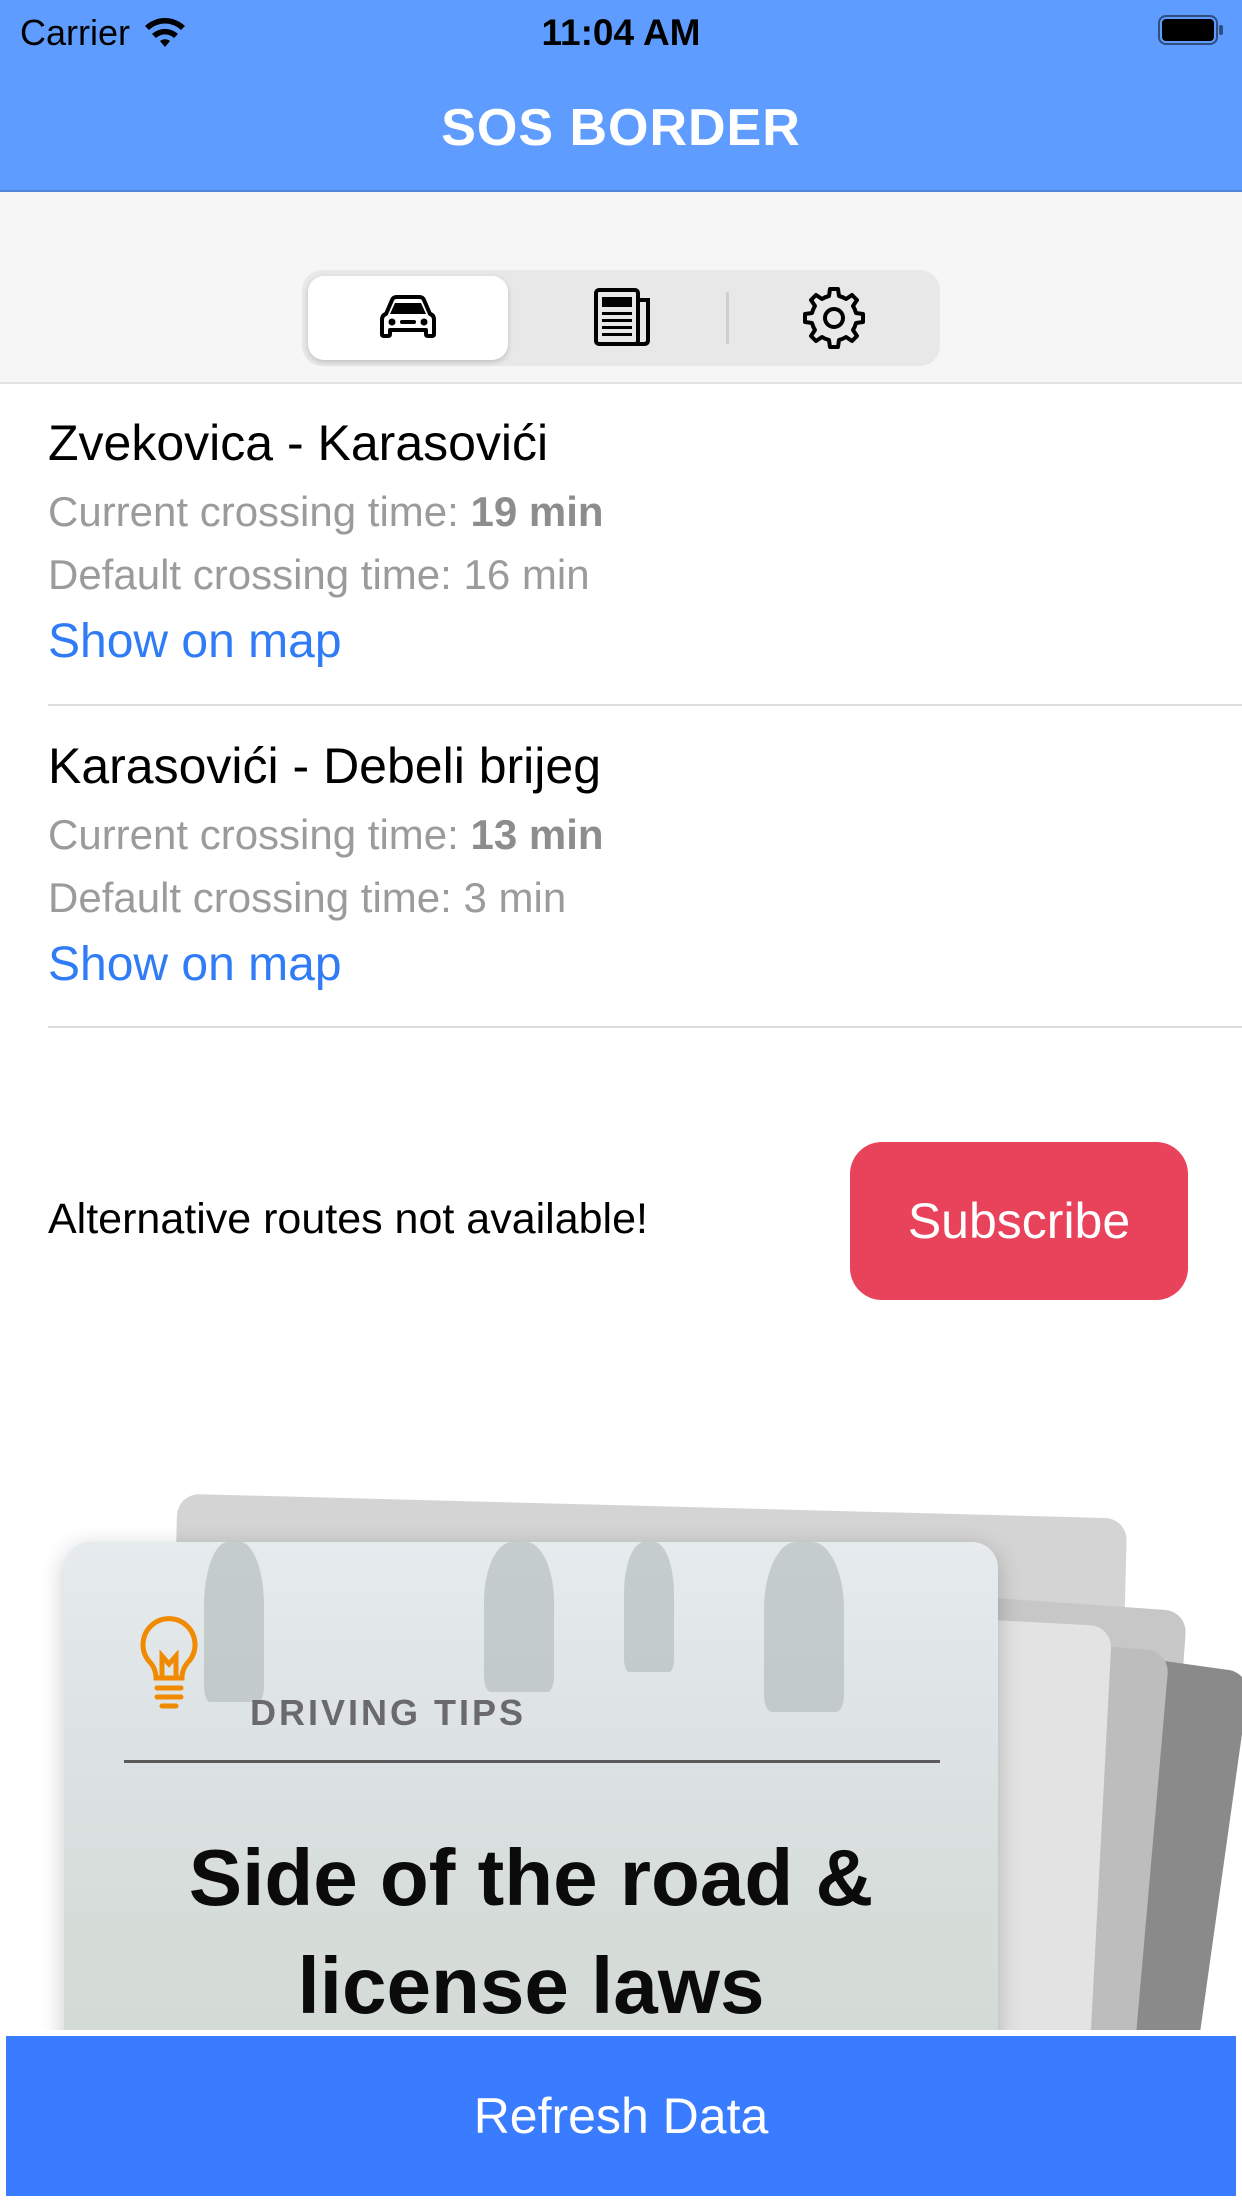 The height and width of the screenshot is (2208, 1242). I want to click on segment-divider, so click(727, 318).